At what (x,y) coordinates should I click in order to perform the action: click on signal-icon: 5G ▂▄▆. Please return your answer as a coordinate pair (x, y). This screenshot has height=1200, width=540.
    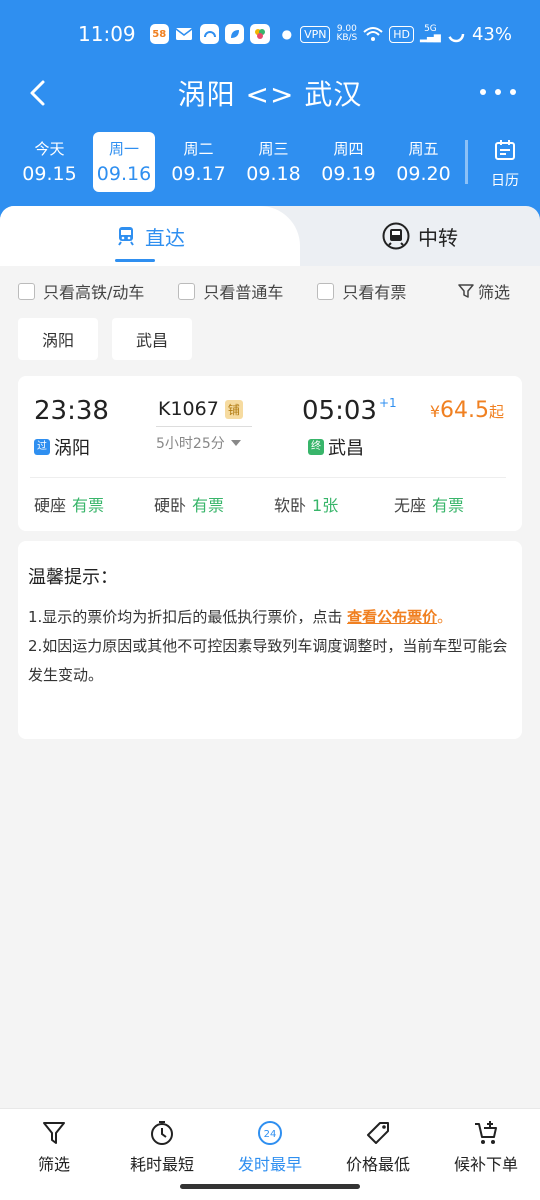
    Looking at the image, I should click on (430, 33).